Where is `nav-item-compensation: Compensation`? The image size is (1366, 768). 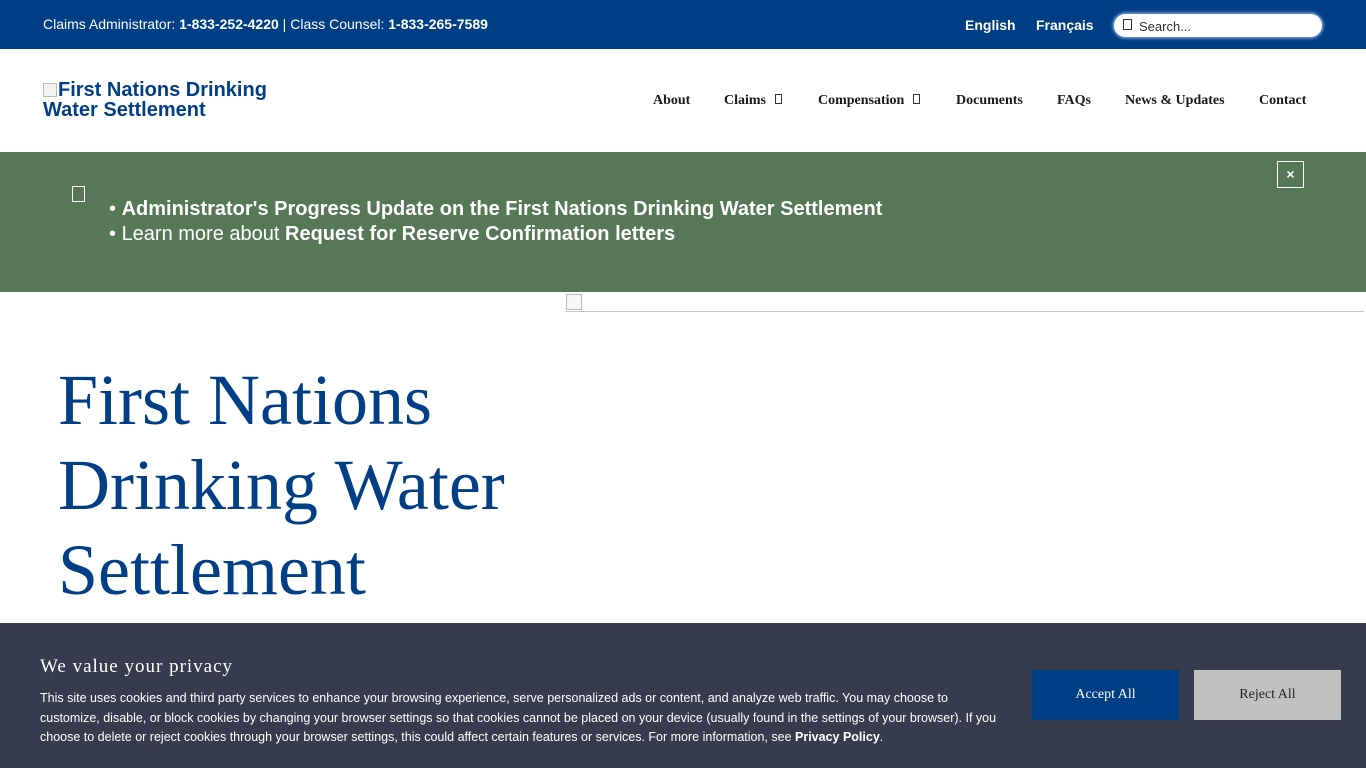 nav-item-compensation: Compensation is located at coordinates (869, 101).